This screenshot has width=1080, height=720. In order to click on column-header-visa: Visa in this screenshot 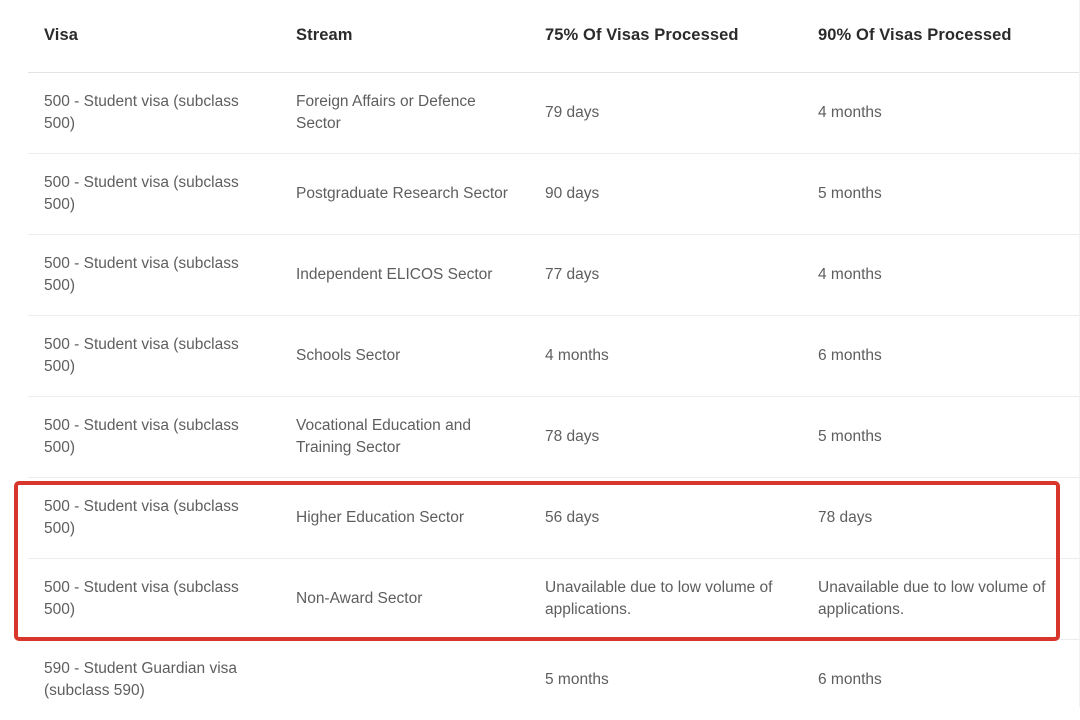, I will do `click(159, 36)`.